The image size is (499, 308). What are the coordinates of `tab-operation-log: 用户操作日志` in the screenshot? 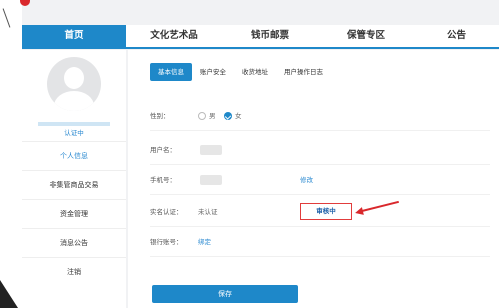 It's located at (303, 72).